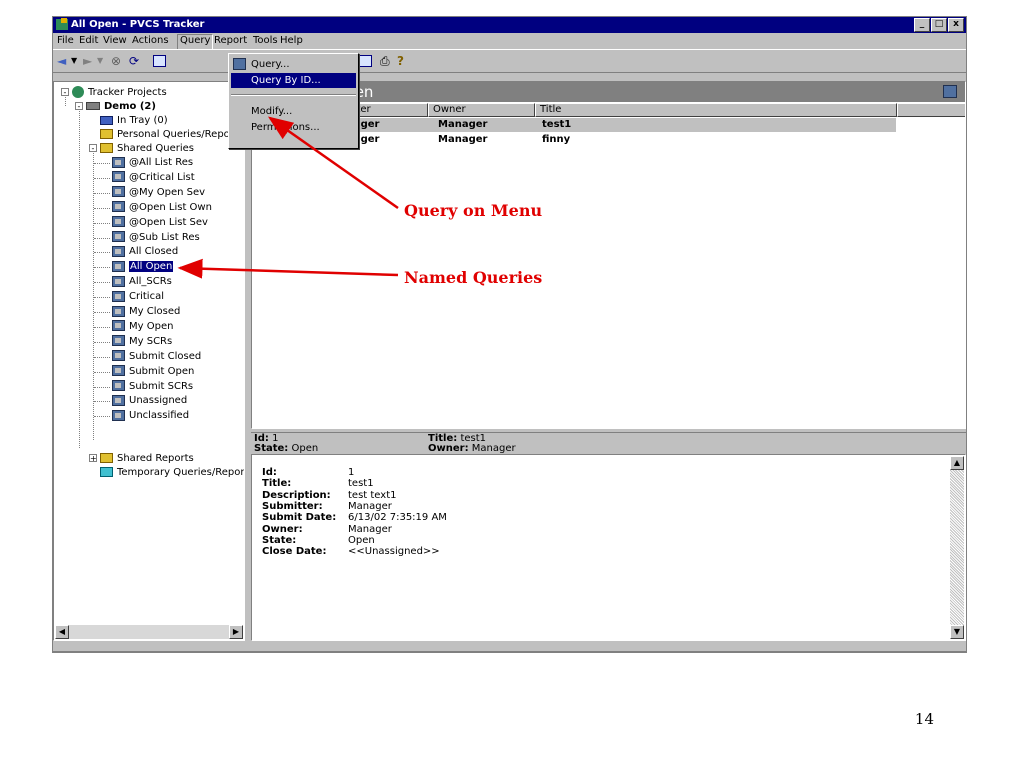  Describe the element at coordinates (291, 41) in the screenshot. I see `menu-help: Help` at that location.